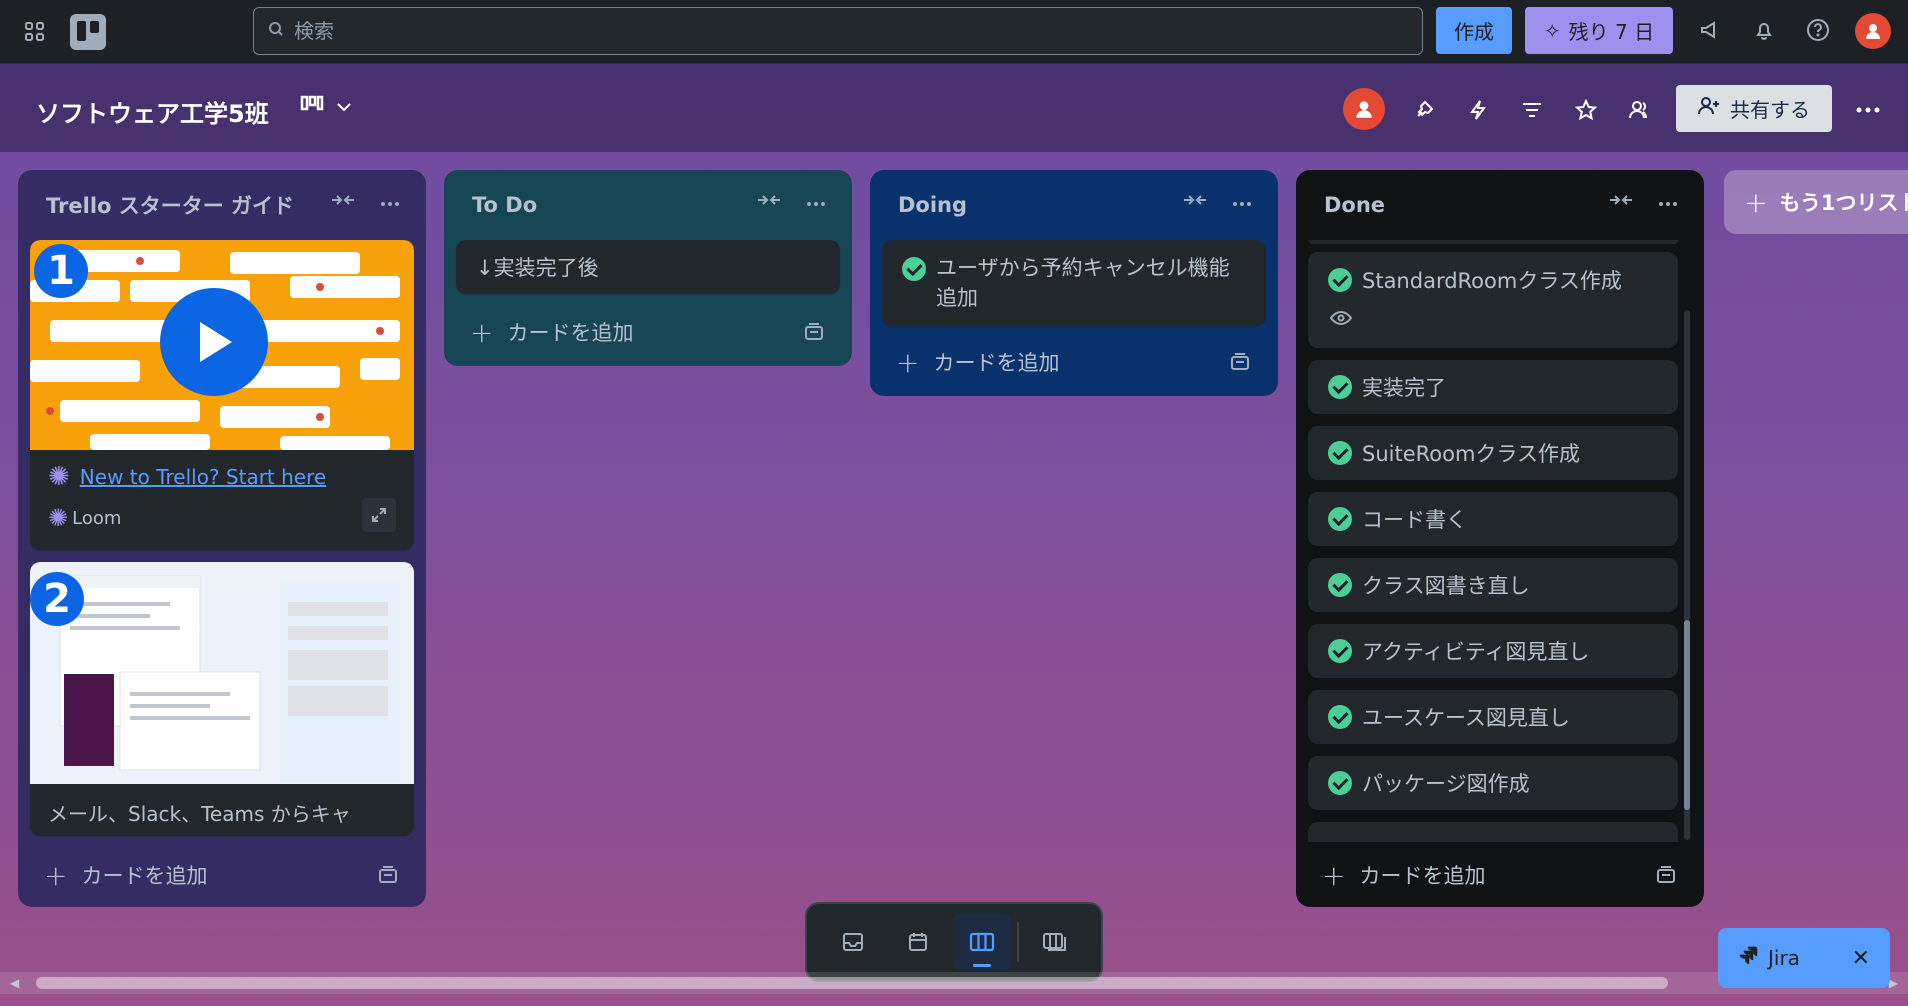  I want to click on list-card: ユースケース図見直し, so click(1493, 717).